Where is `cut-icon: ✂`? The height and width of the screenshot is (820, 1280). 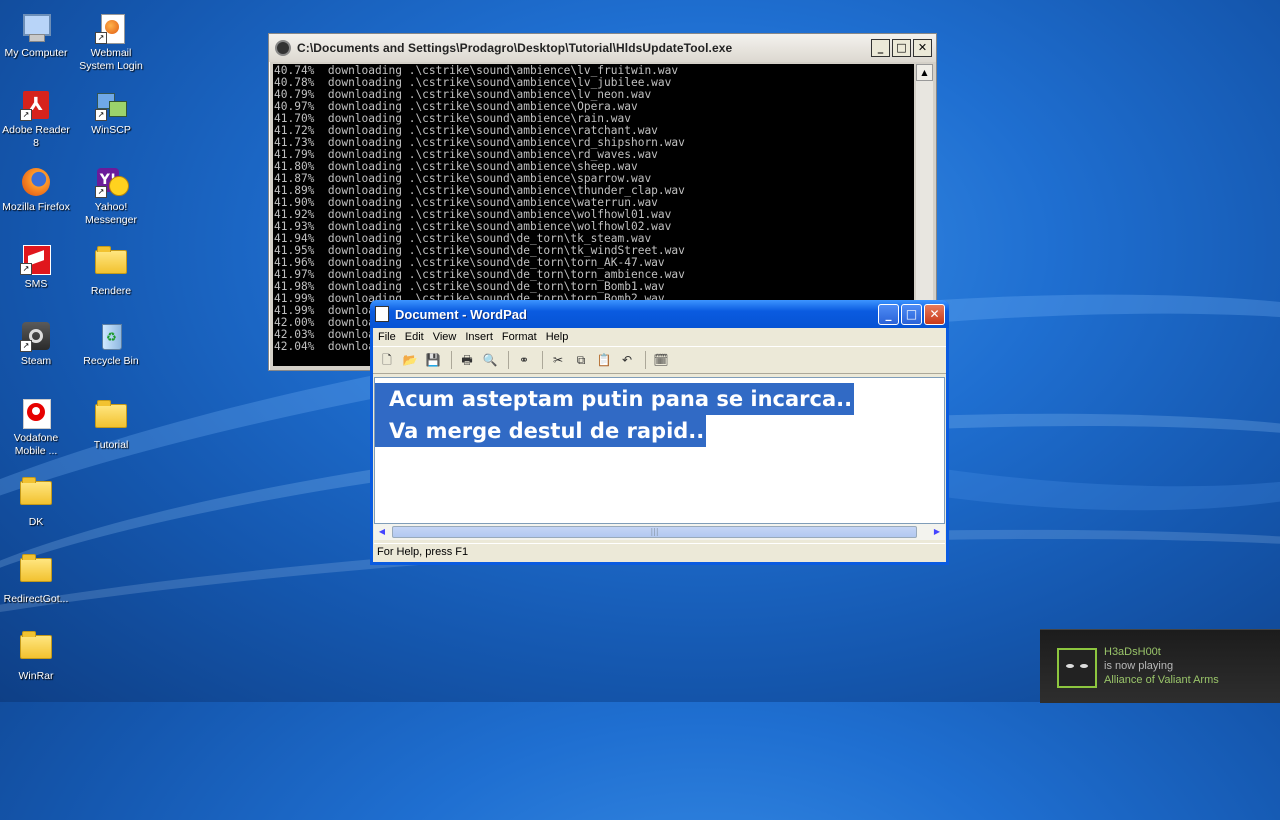 cut-icon: ✂ is located at coordinates (558, 360).